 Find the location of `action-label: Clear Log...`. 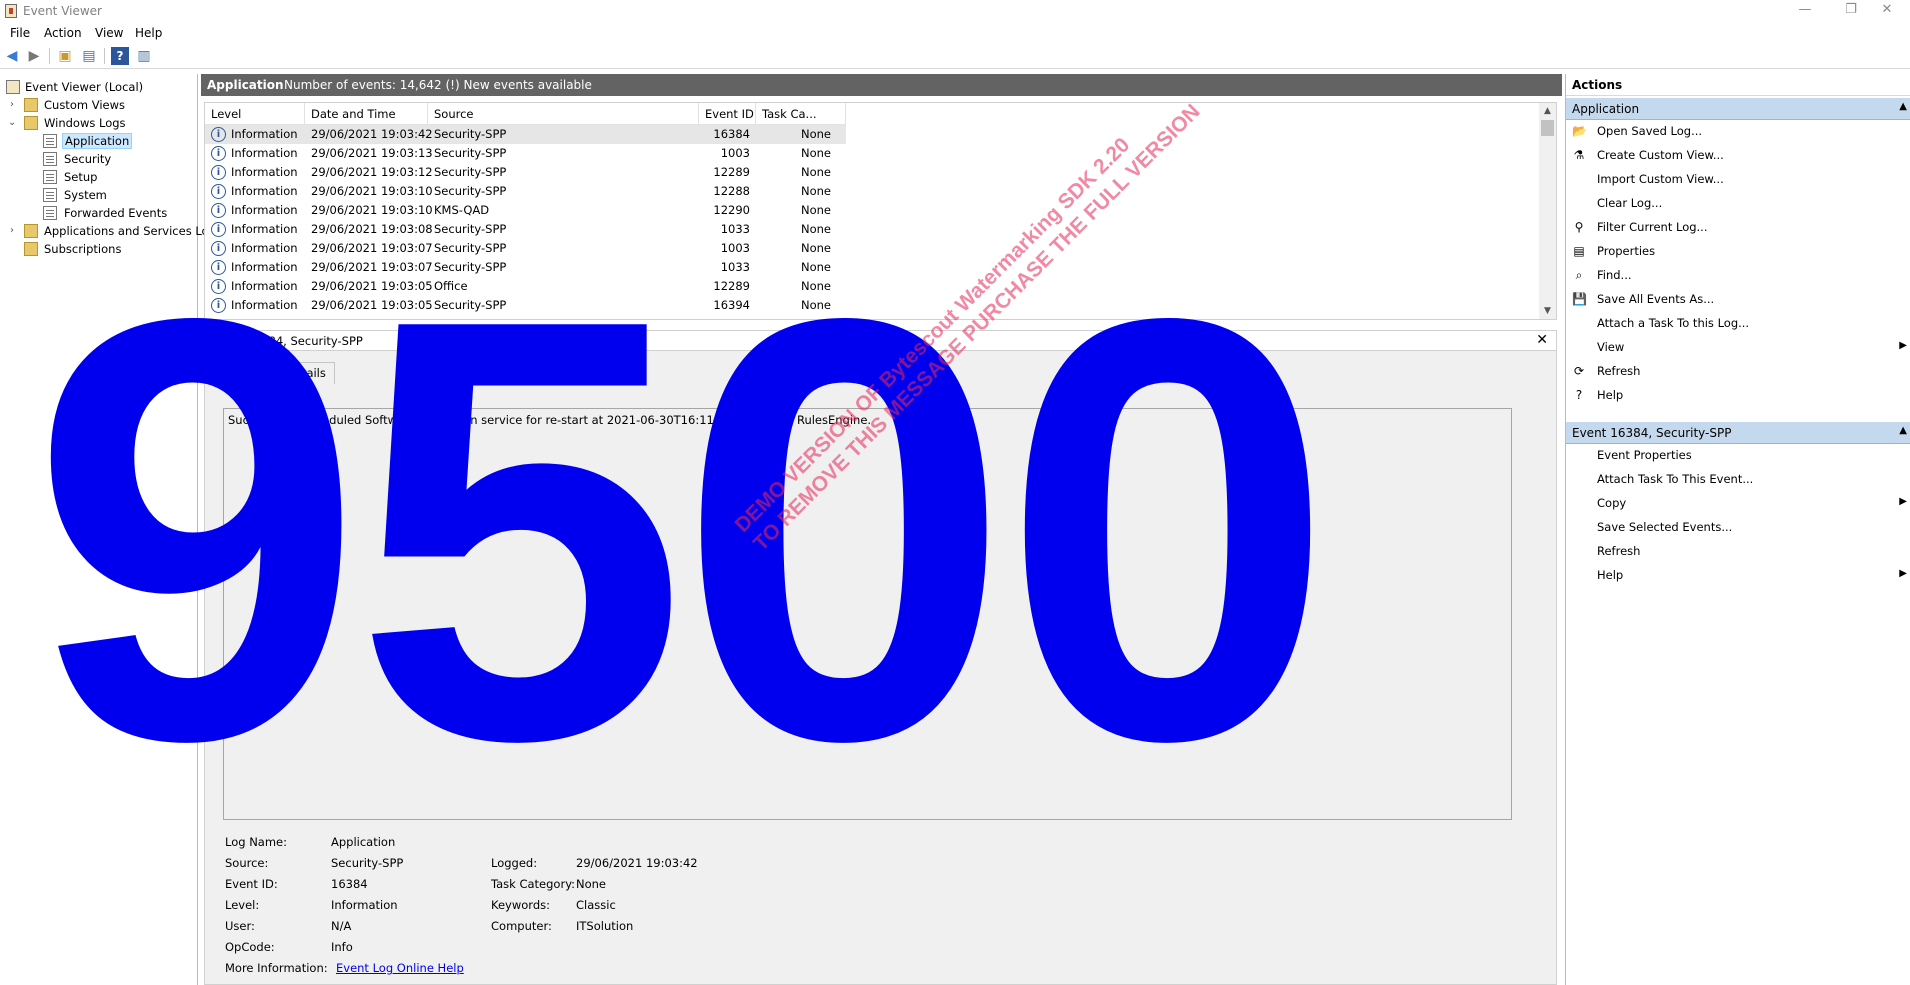

action-label: Clear Log... is located at coordinates (1630, 203).